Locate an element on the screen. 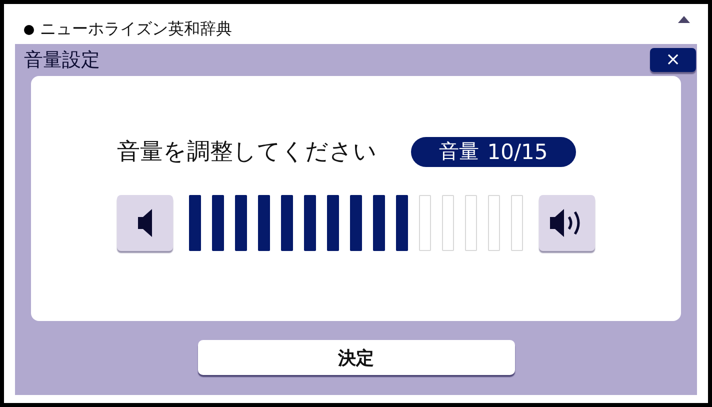  speaker-icon is located at coordinates (145, 223).